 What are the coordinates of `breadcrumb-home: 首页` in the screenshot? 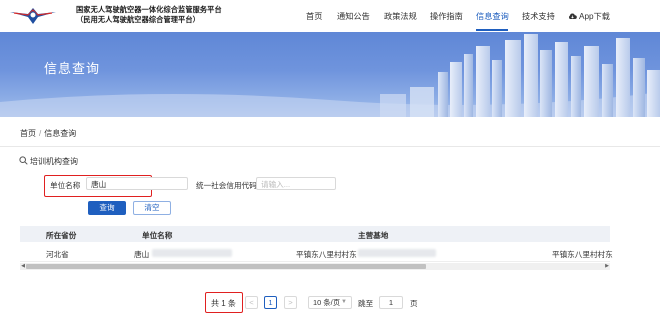 It's located at (28, 133).